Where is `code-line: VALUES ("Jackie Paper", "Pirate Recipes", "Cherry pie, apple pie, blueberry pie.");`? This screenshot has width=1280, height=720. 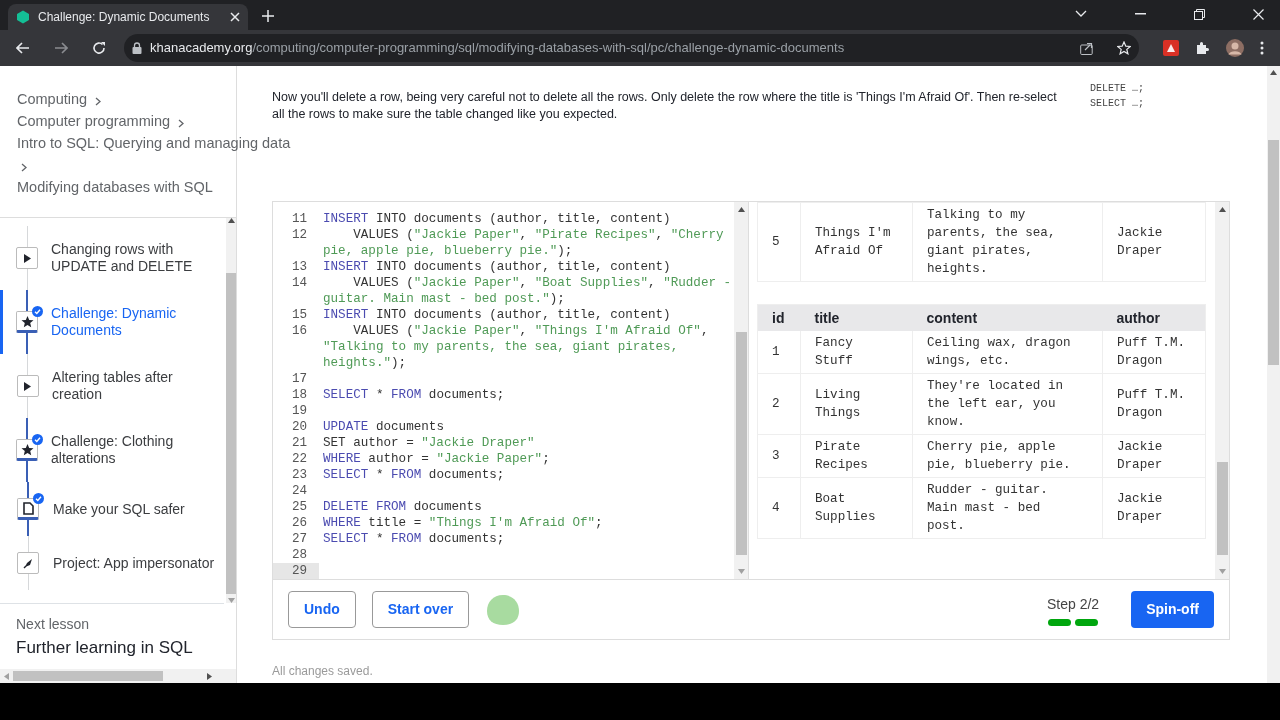 code-line: VALUES ("Jackie Paper", "Pirate Recipes", "Cherry pie, apple pie, blueberry pie."); is located at coordinates (526, 243).